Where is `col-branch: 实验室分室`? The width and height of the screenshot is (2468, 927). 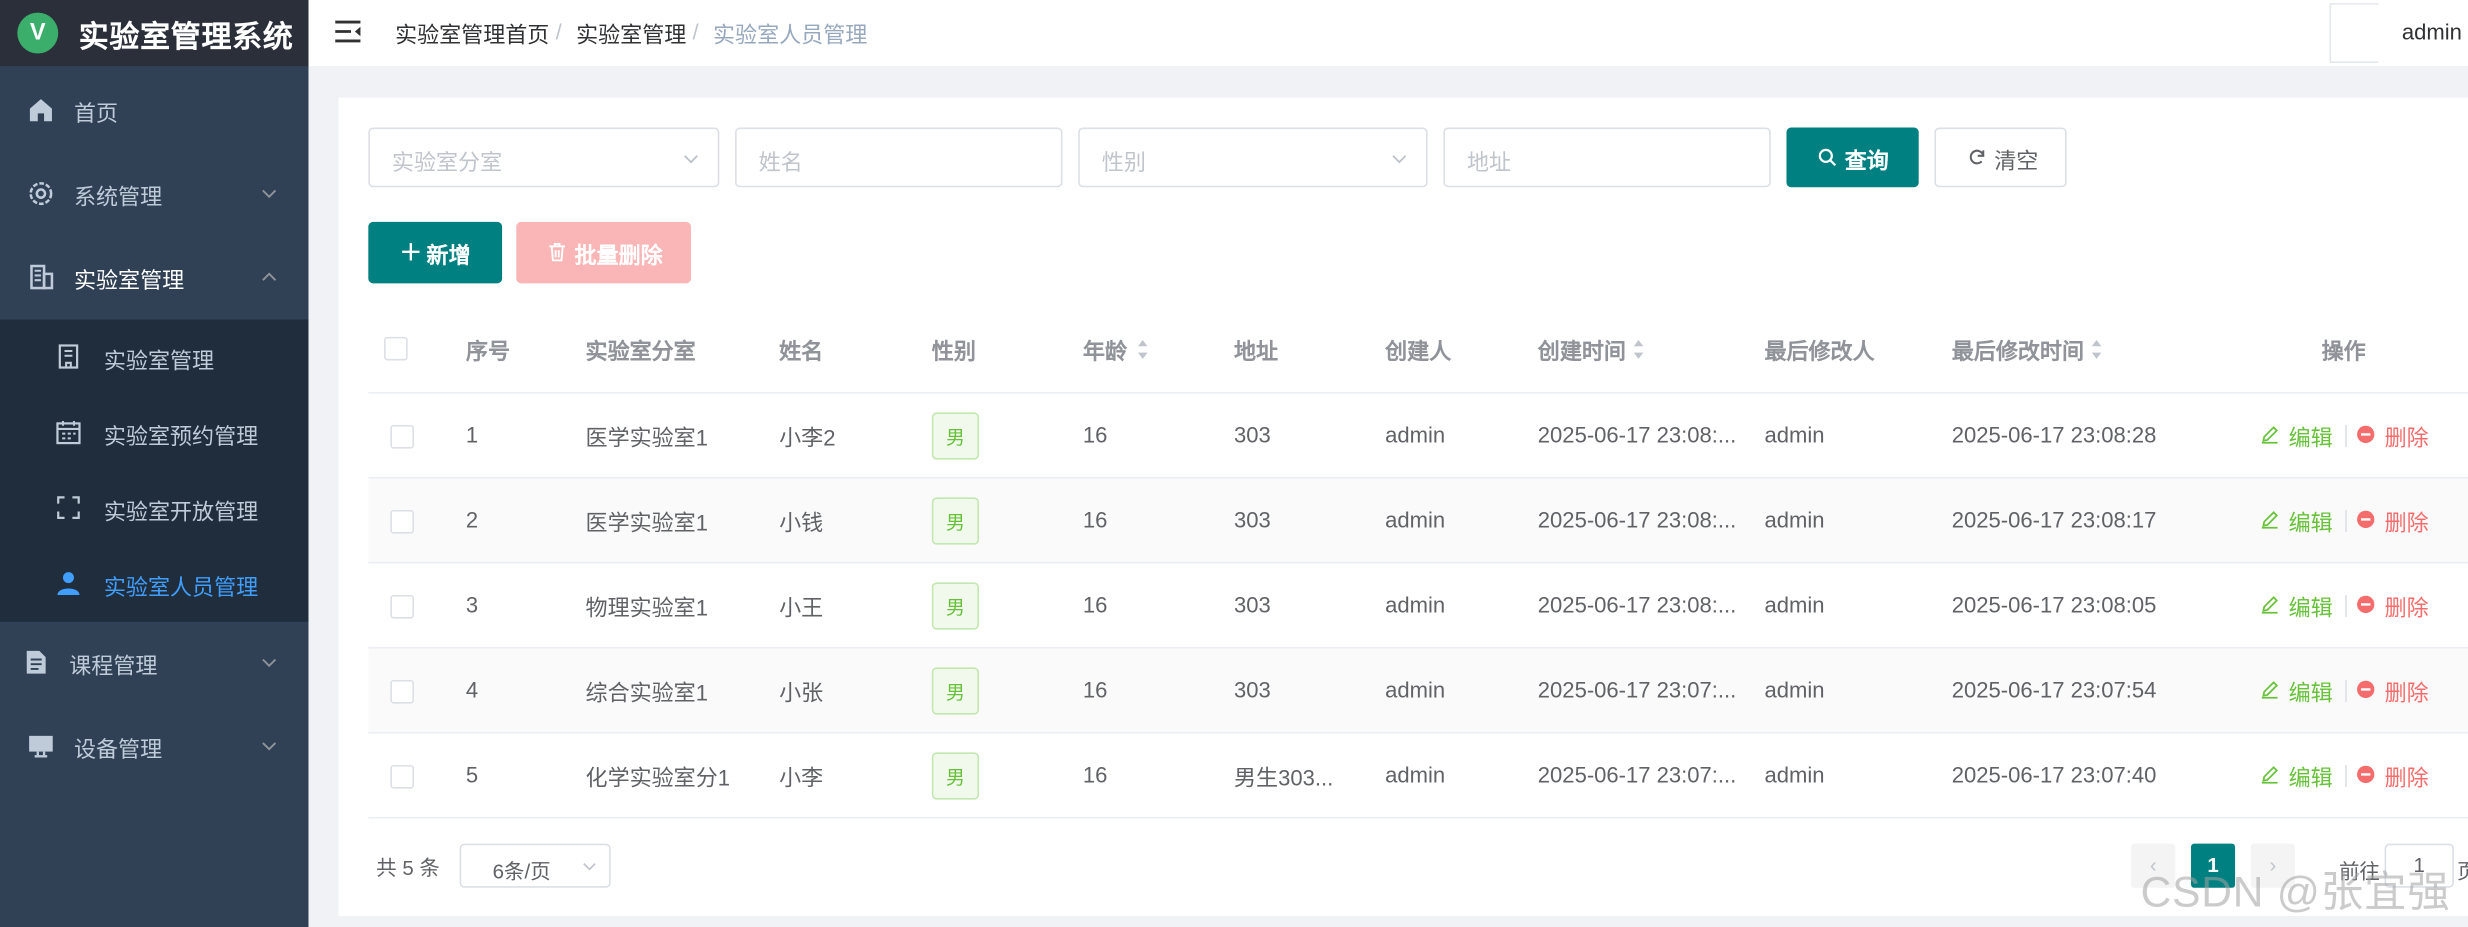
col-branch: 实验室分室 is located at coordinates (640, 351).